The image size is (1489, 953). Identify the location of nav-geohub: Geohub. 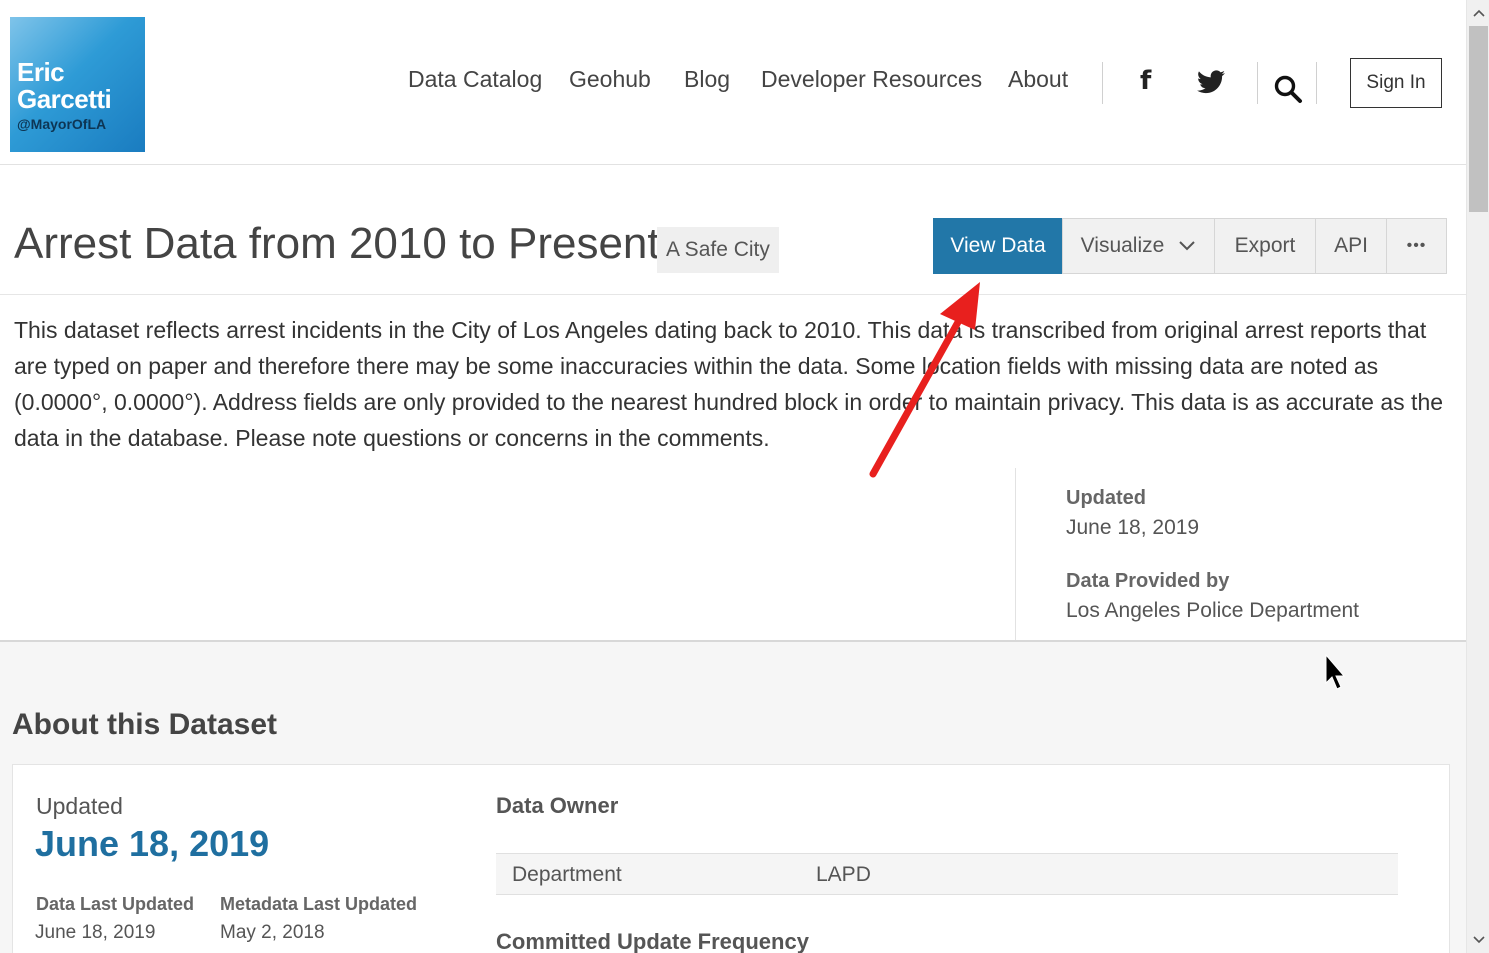
(610, 79).